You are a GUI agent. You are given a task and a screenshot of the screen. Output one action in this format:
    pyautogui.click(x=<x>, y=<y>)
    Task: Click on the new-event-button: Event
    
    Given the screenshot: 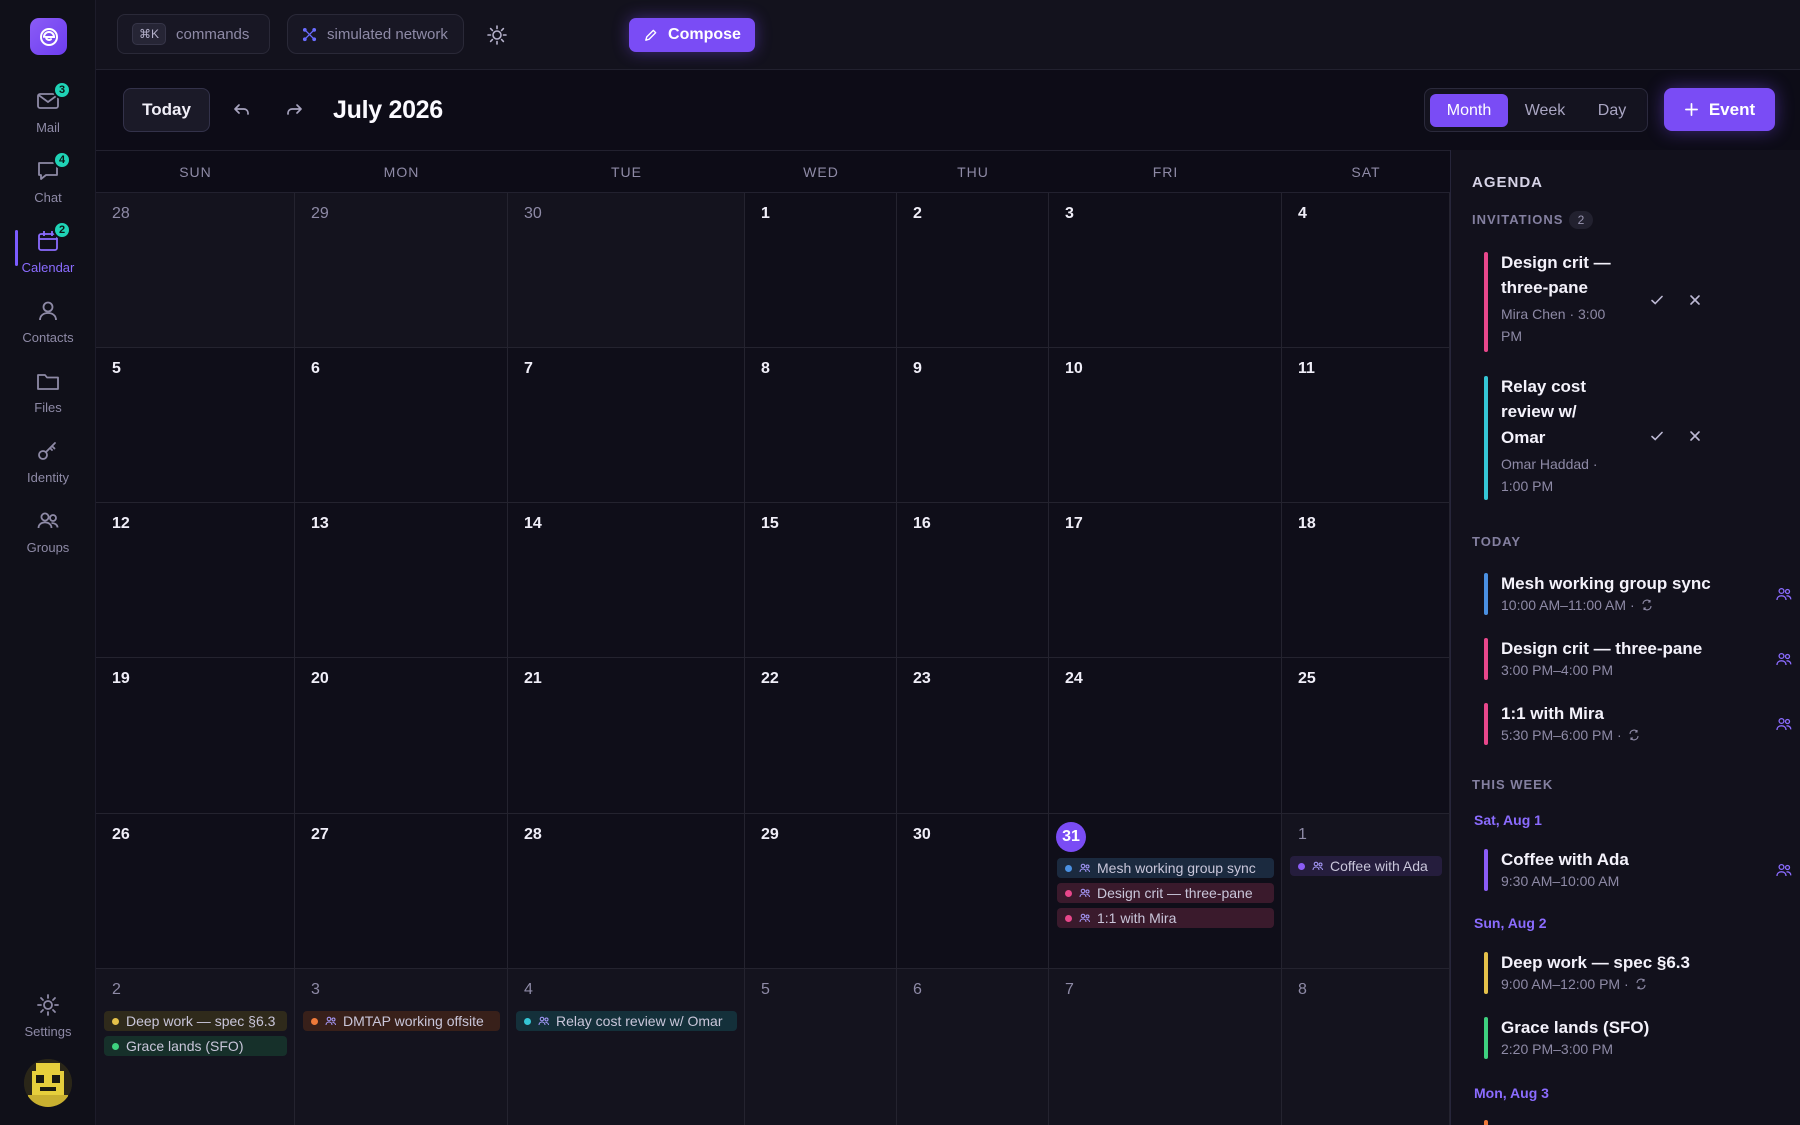 What is the action you would take?
    pyautogui.click(x=1719, y=109)
    